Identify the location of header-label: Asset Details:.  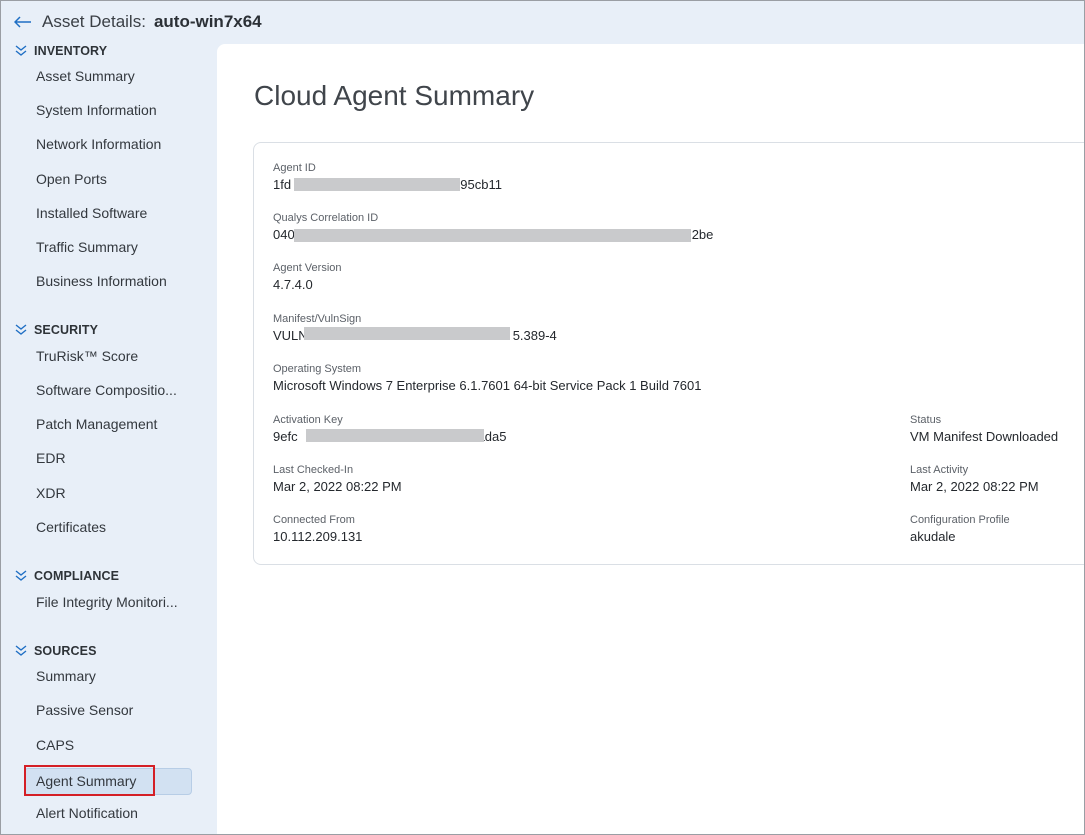
(94, 21).